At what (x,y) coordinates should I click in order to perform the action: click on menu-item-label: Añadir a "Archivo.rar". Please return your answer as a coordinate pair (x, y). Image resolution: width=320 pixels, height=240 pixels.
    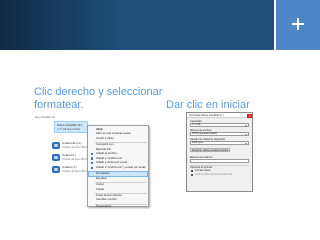
    Looking at the image, I should click on (109, 157).